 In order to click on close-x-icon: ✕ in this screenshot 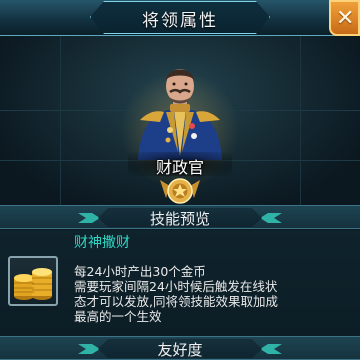, I will do `click(345, 18)`.